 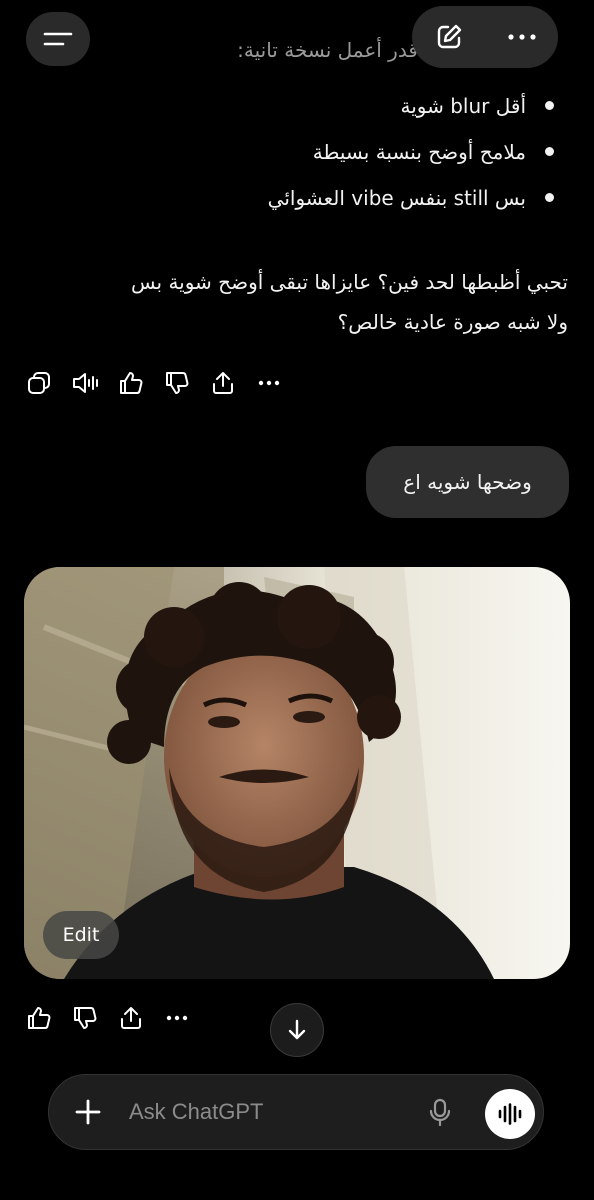 I want to click on top-actions-pill, so click(x=485, y=37).